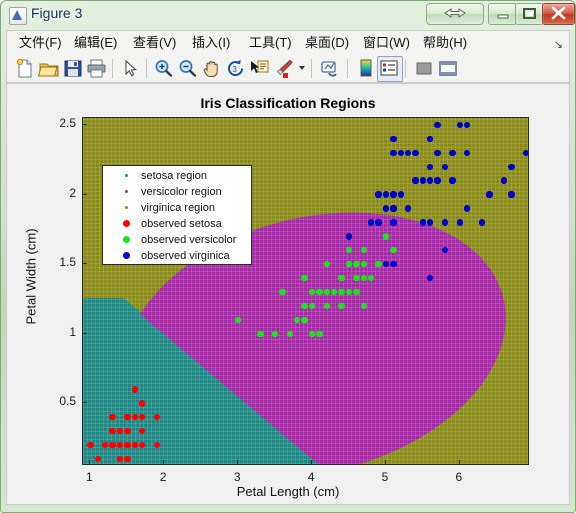 This screenshot has height=513, width=576. I want to click on y-tick-label: 2, so click(72, 192).